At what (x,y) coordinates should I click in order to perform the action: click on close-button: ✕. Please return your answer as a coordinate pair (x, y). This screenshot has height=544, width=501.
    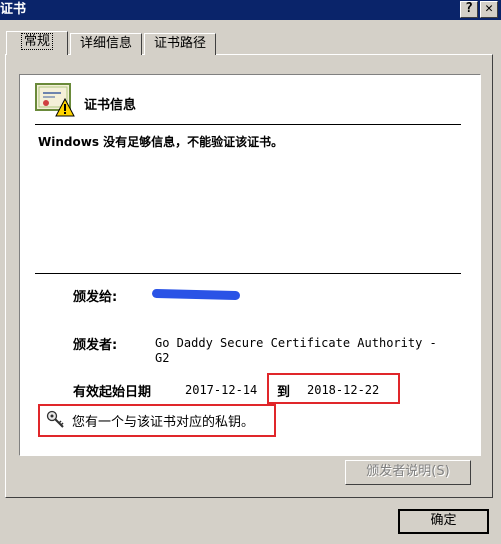
    Looking at the image, I should click on (489, 9).